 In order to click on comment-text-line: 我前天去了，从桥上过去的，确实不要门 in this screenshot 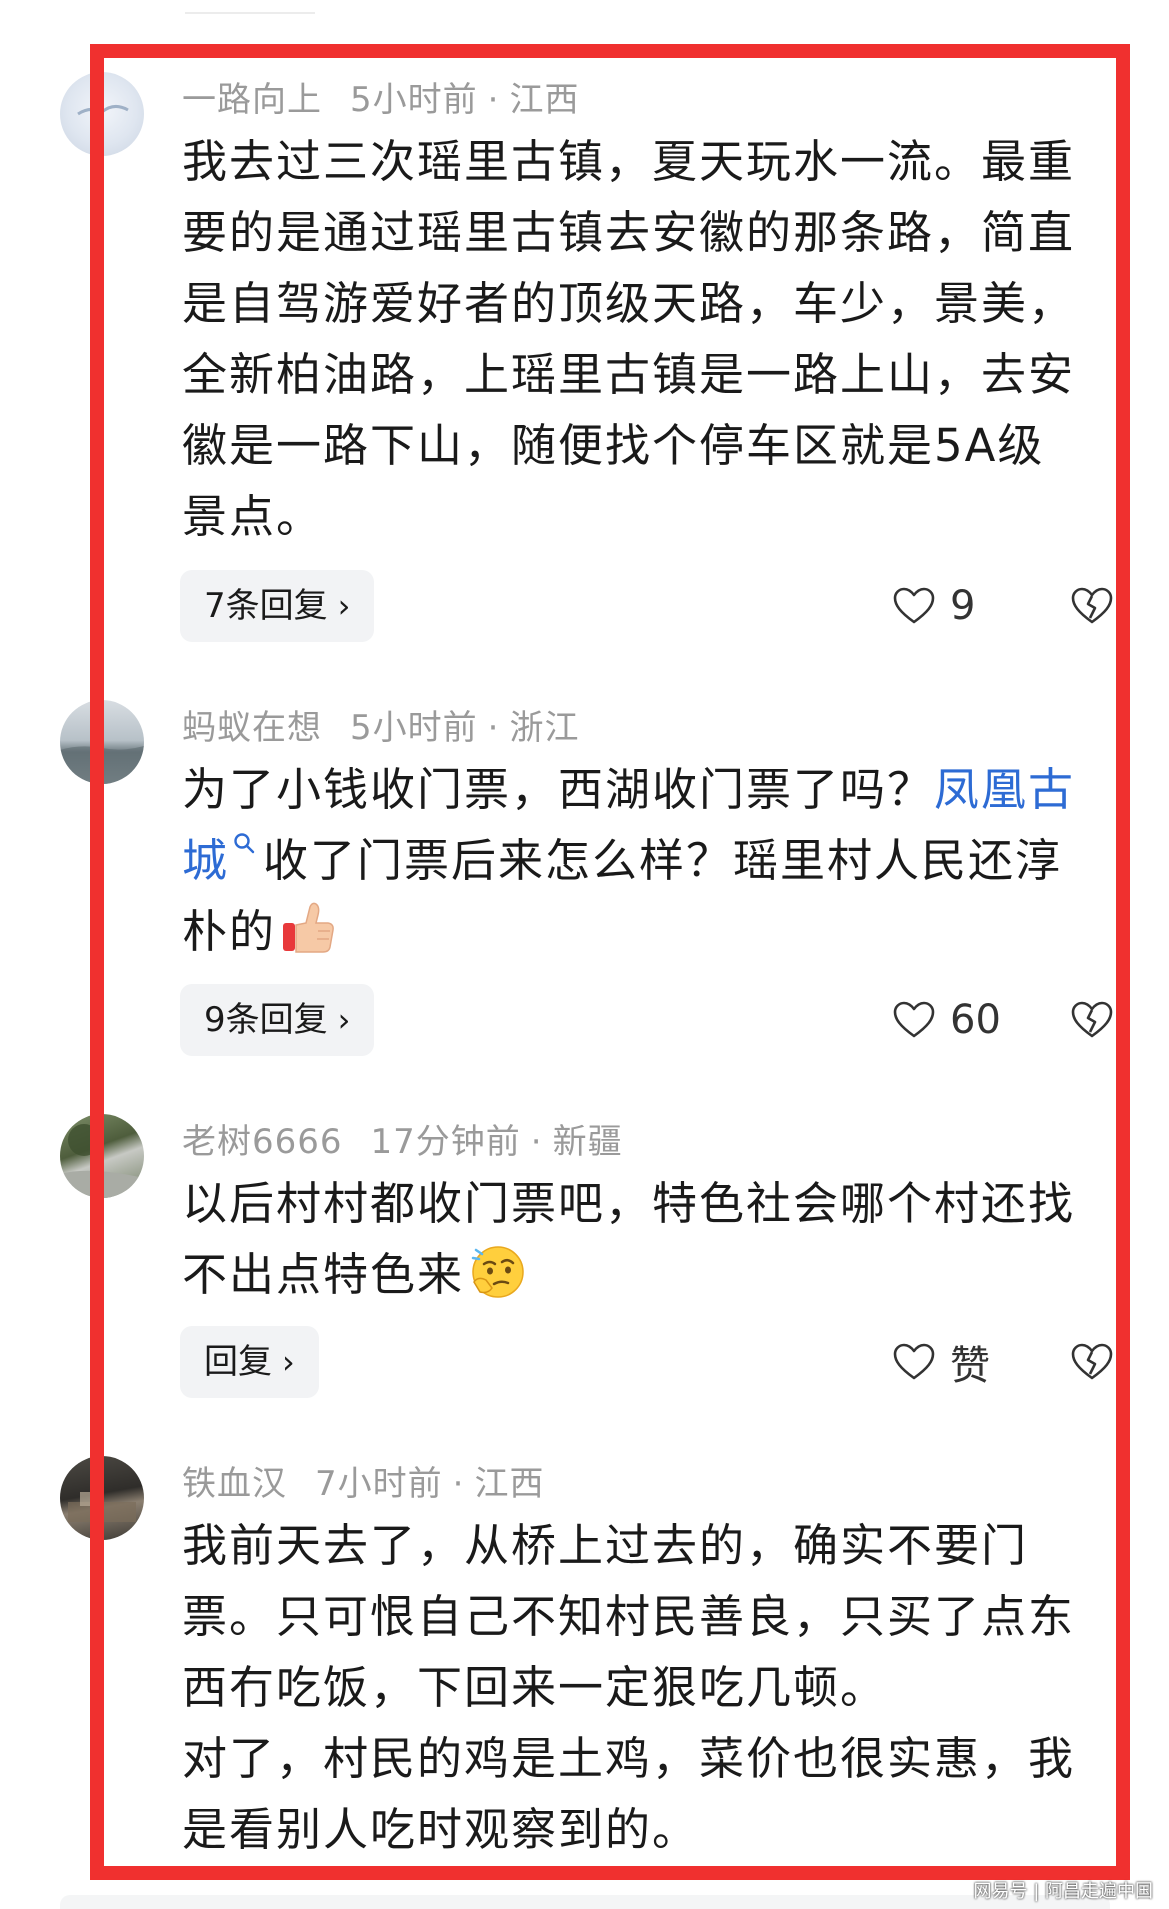, I will do `click(605, 1545)`.